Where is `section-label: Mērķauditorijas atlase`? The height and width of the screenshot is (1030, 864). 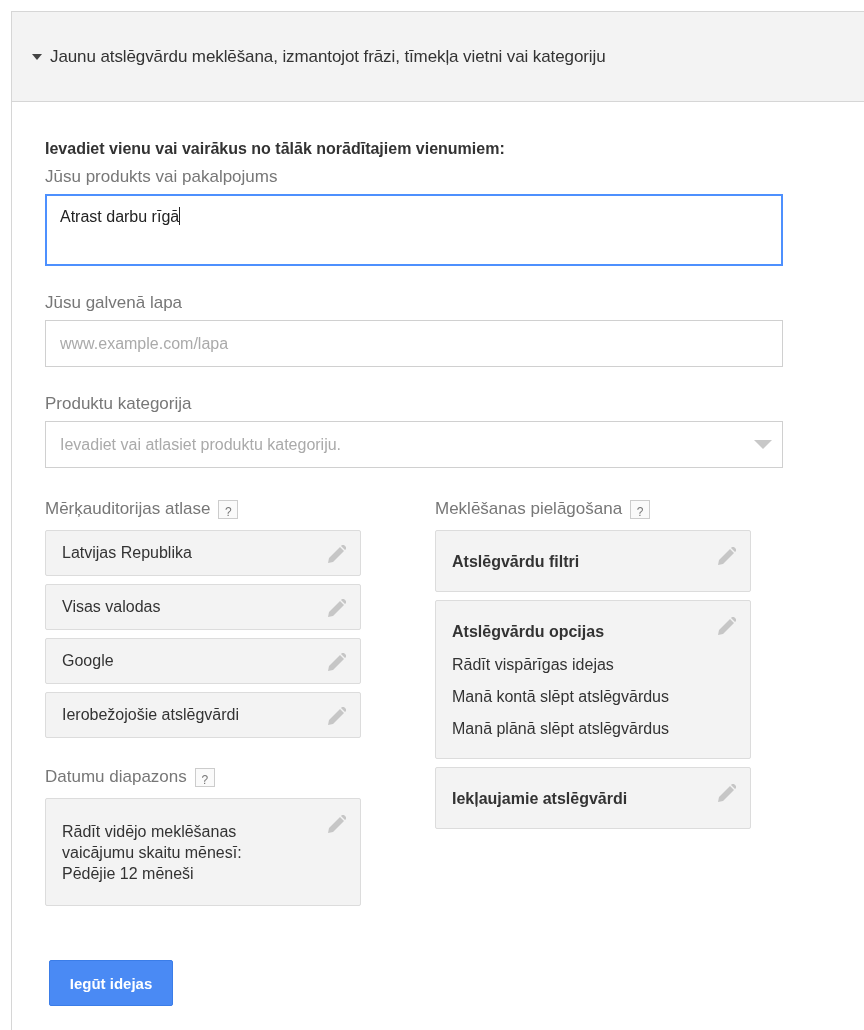
section-label: Mērķauditorijas atlase is located at coordinates (128, 509).